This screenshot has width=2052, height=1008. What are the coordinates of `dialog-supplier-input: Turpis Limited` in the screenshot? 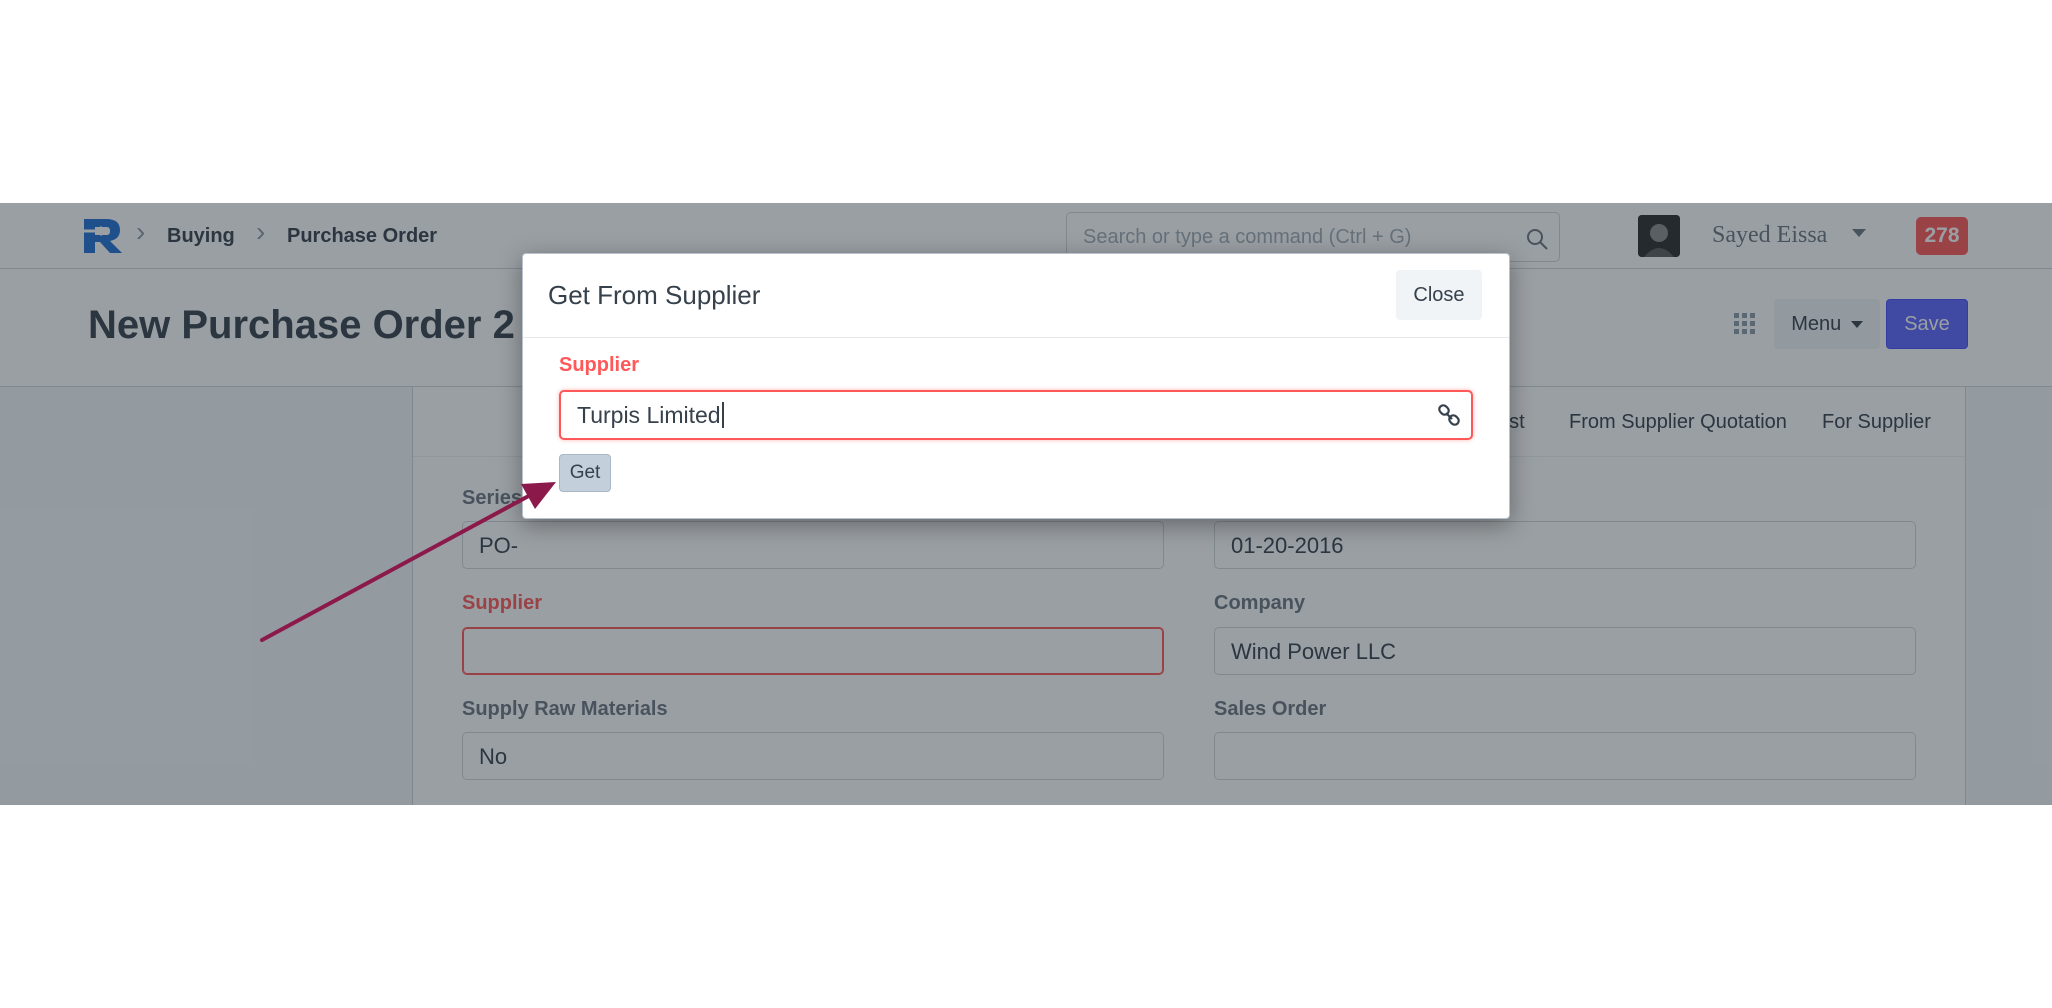 It's located at (1016, 415).